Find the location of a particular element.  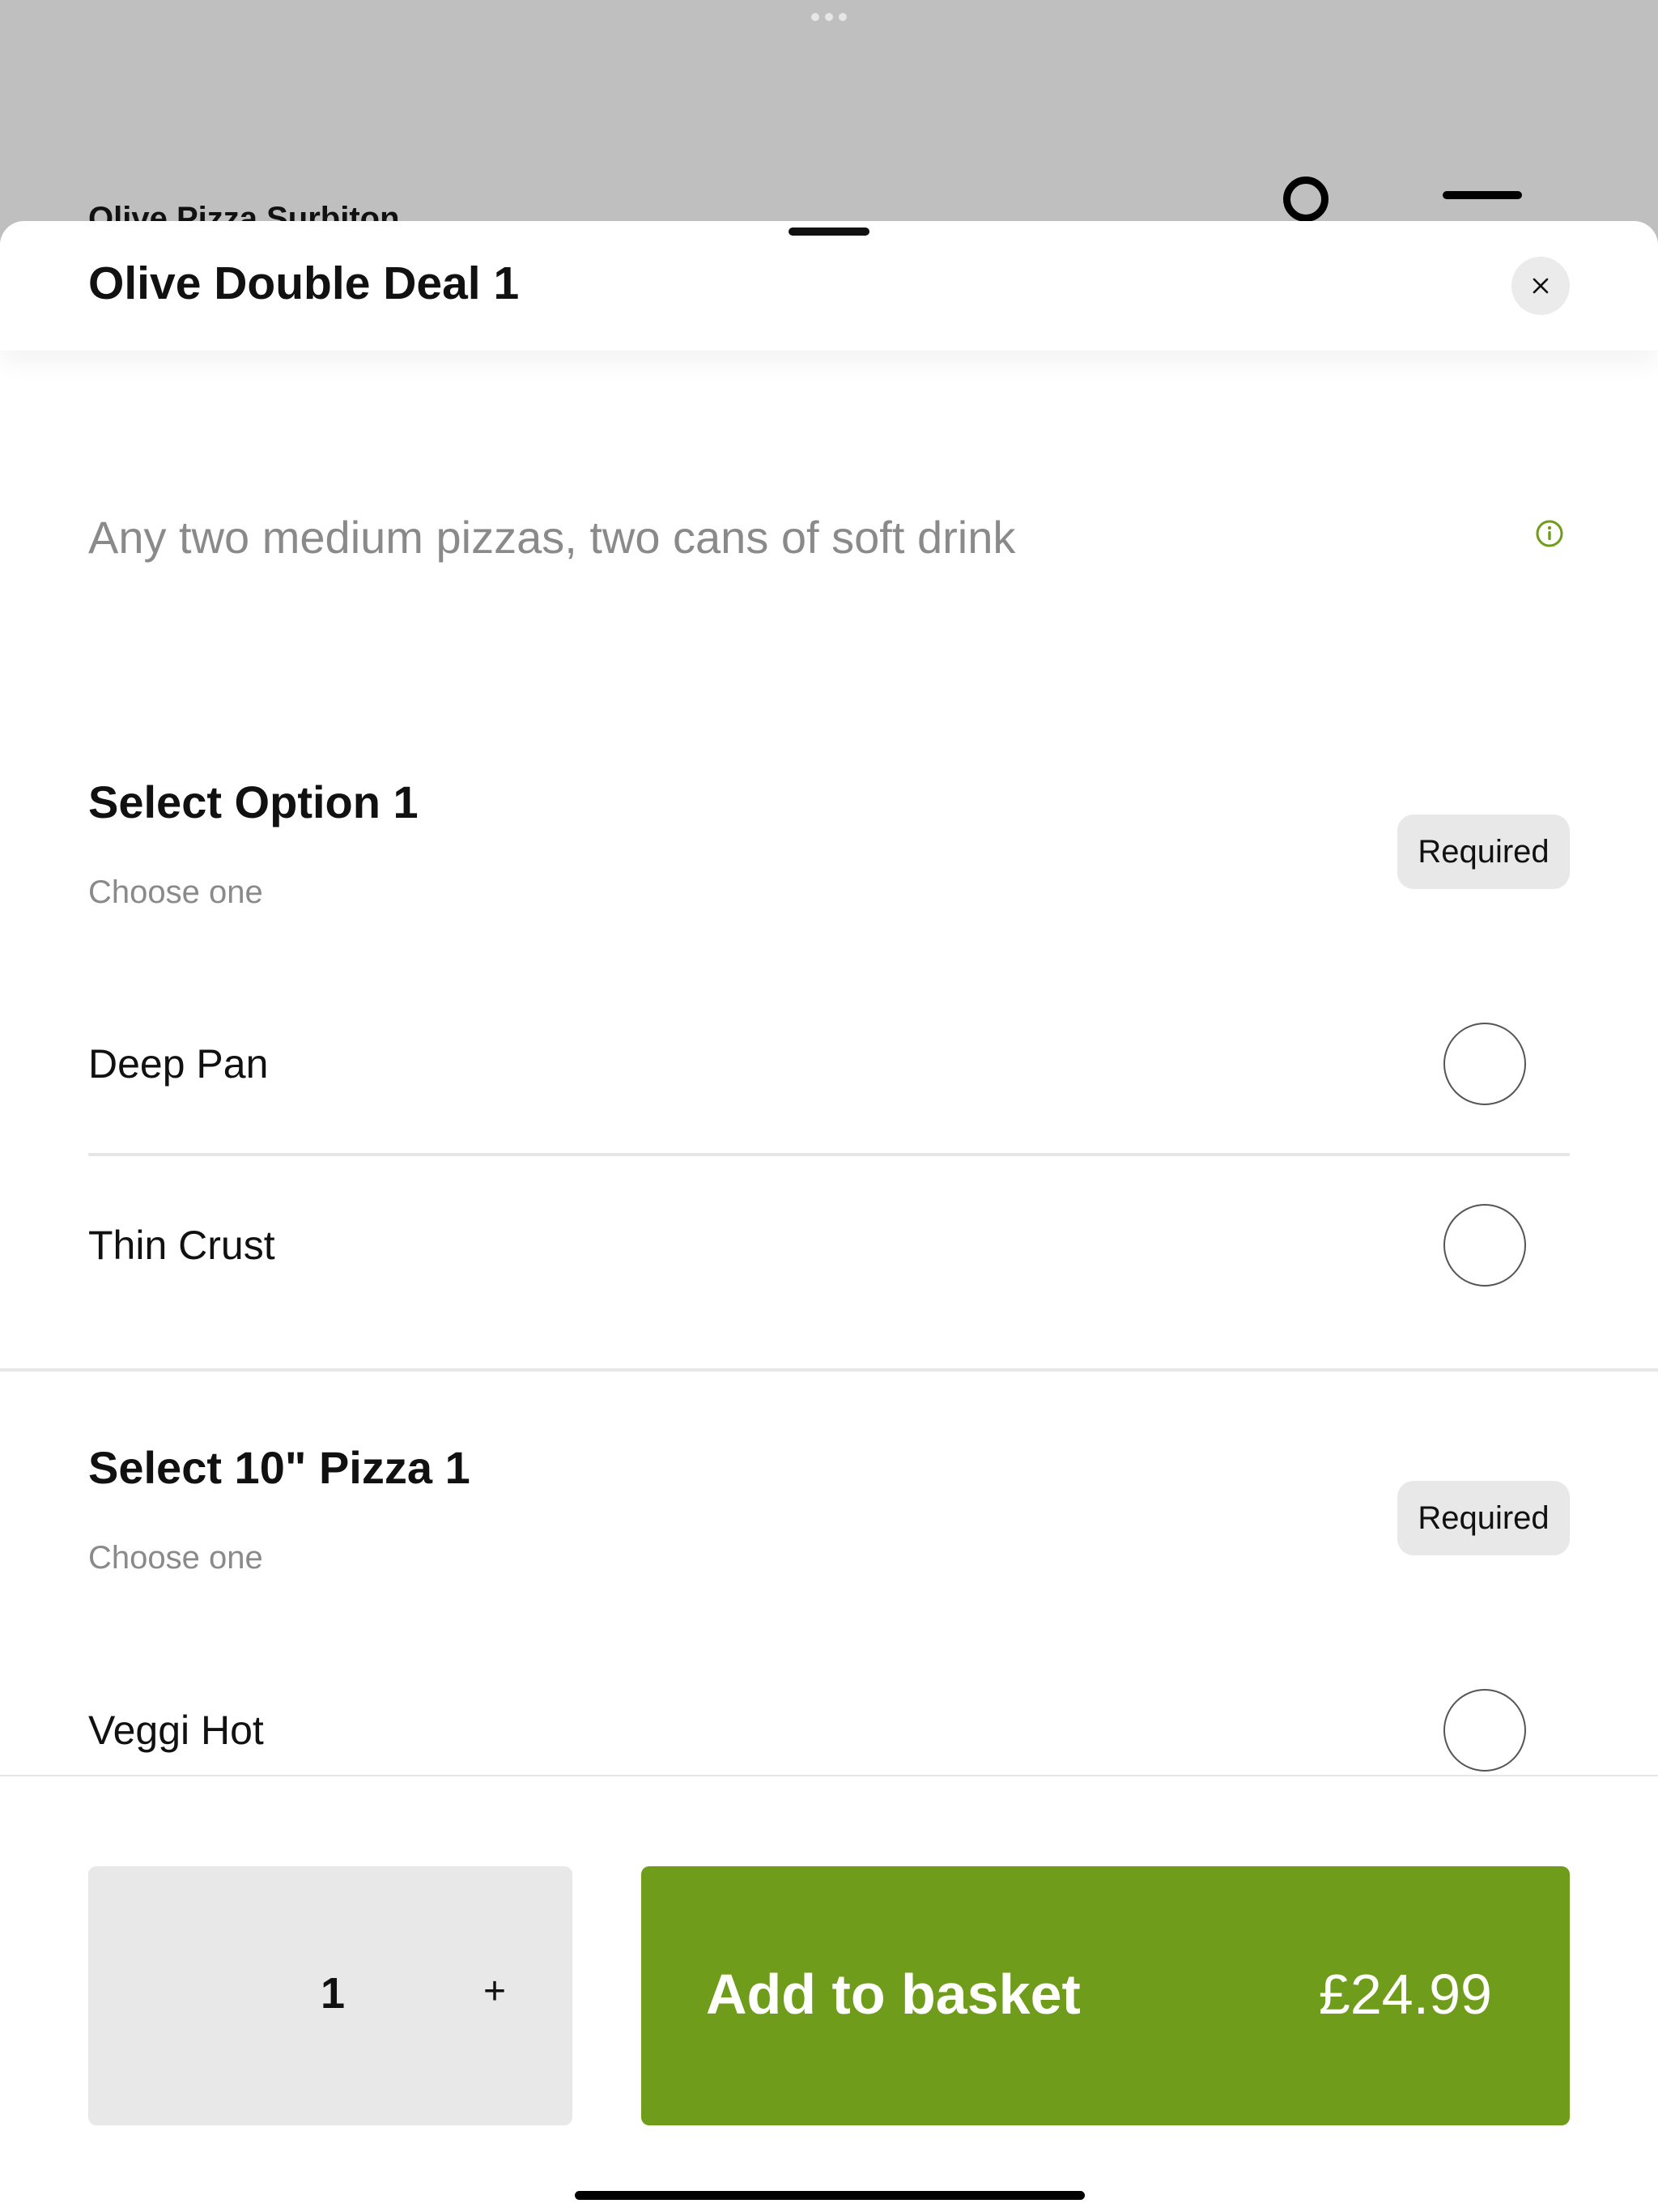

close-button is located at coordinates (1540, 286).